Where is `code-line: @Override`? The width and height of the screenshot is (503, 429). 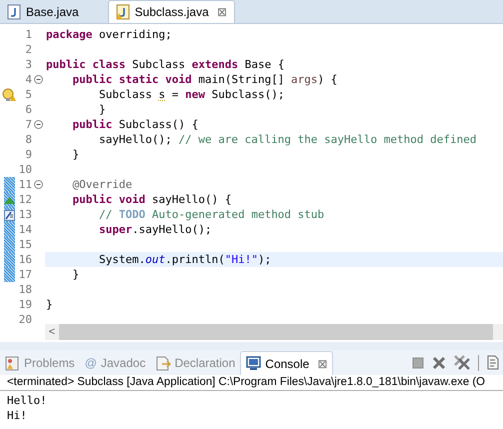 code-line: @Override is located at coordinates (101, 184).